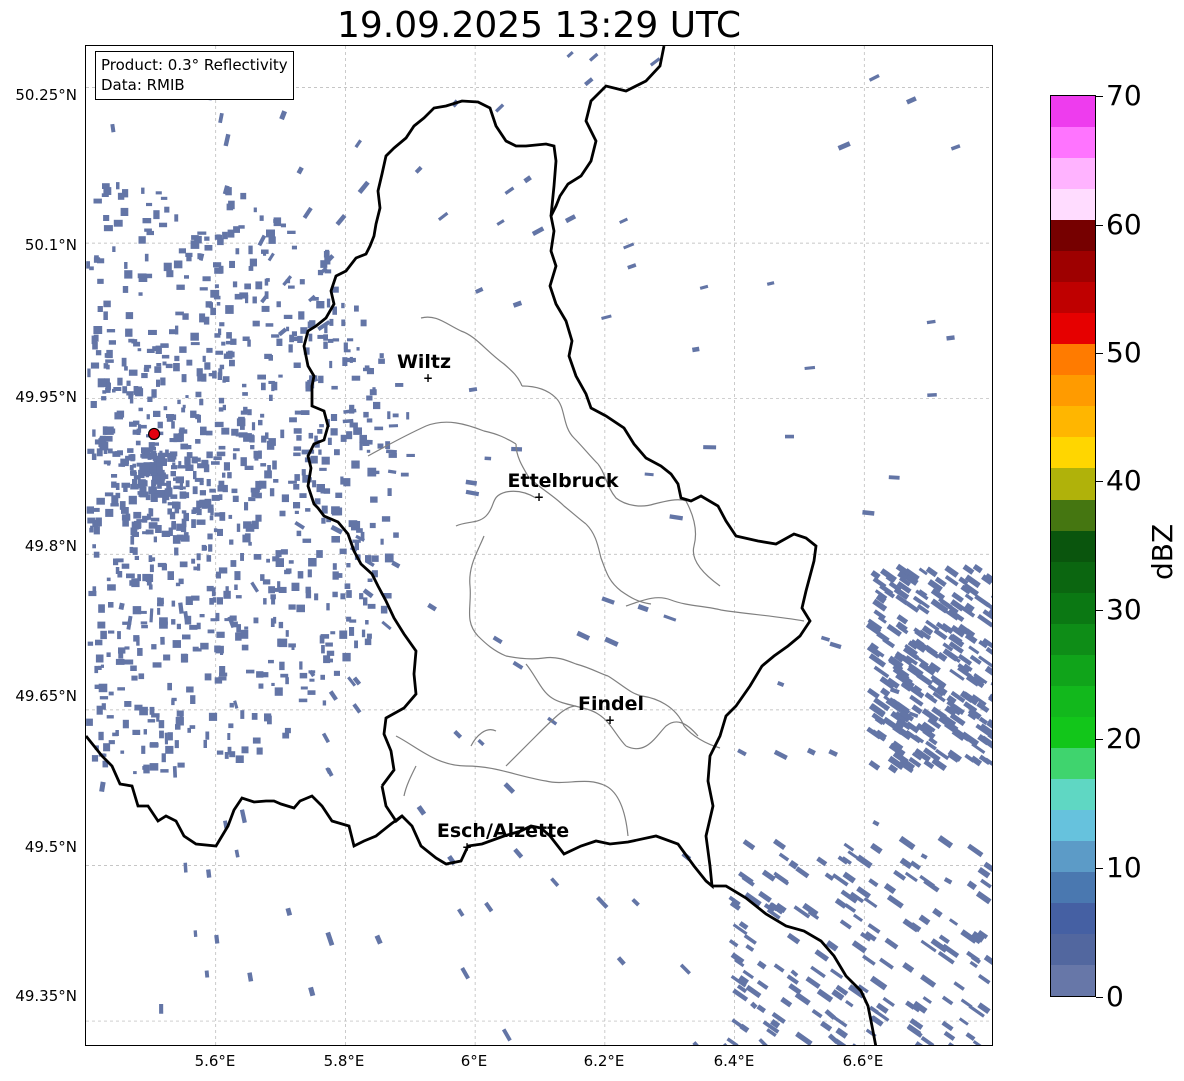 This screenshot has height=1081, width=1184. What do you see at coordinates (344, 1061) in the screenshot?
I see `lon-tick-label: 5.8°E` at bounding box center [344, 1061].